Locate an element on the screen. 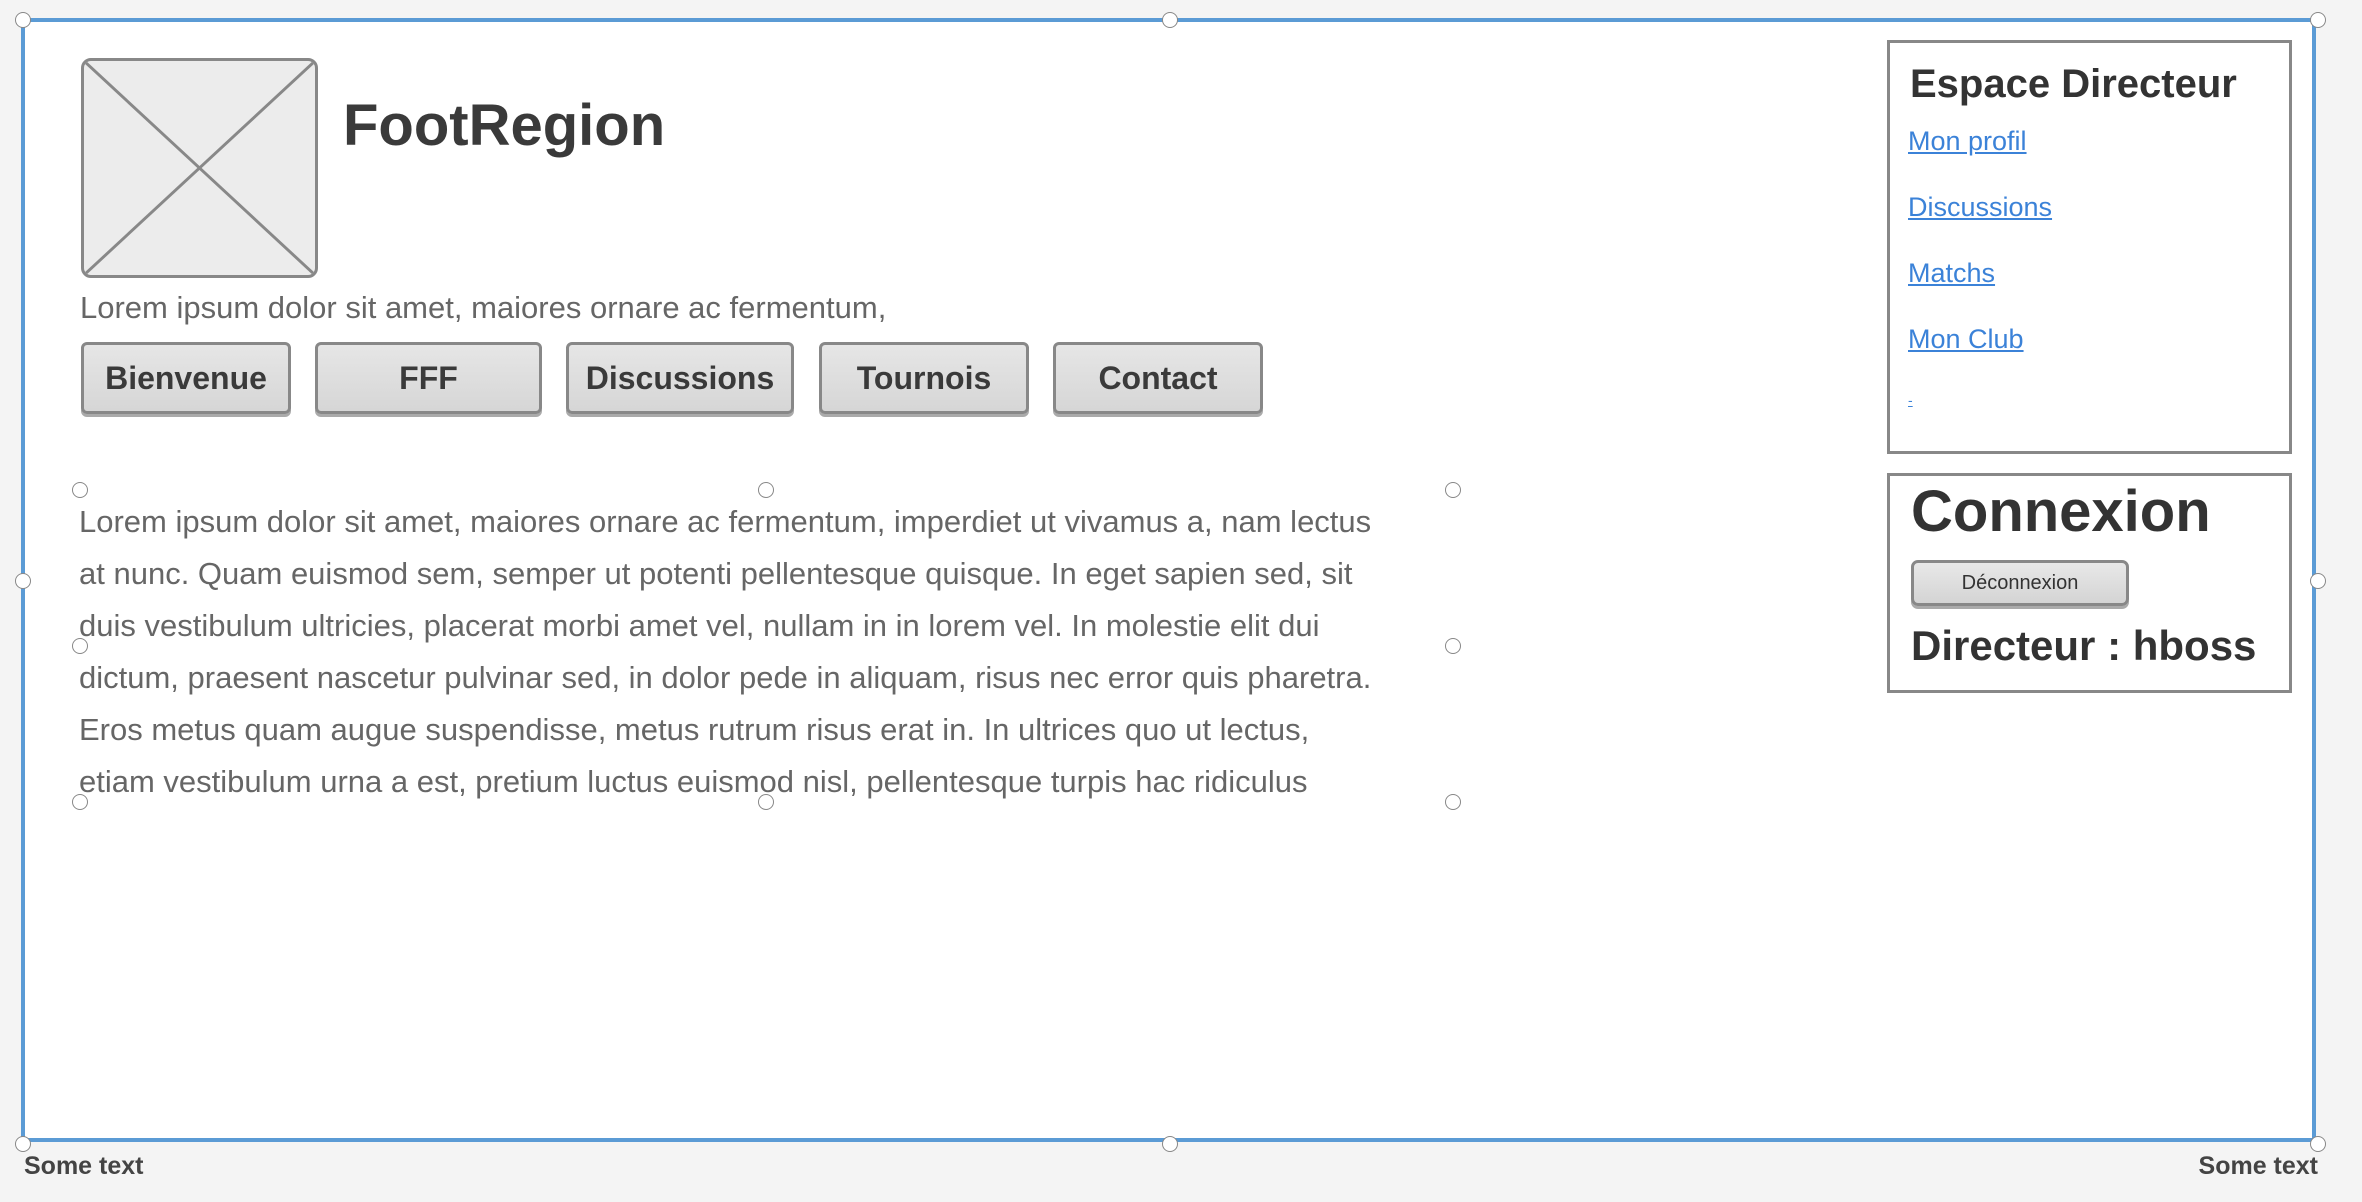 The width and height of the screenshot is (2362, 1202). login-title: Connexion is located at coordinates (2061, 511).